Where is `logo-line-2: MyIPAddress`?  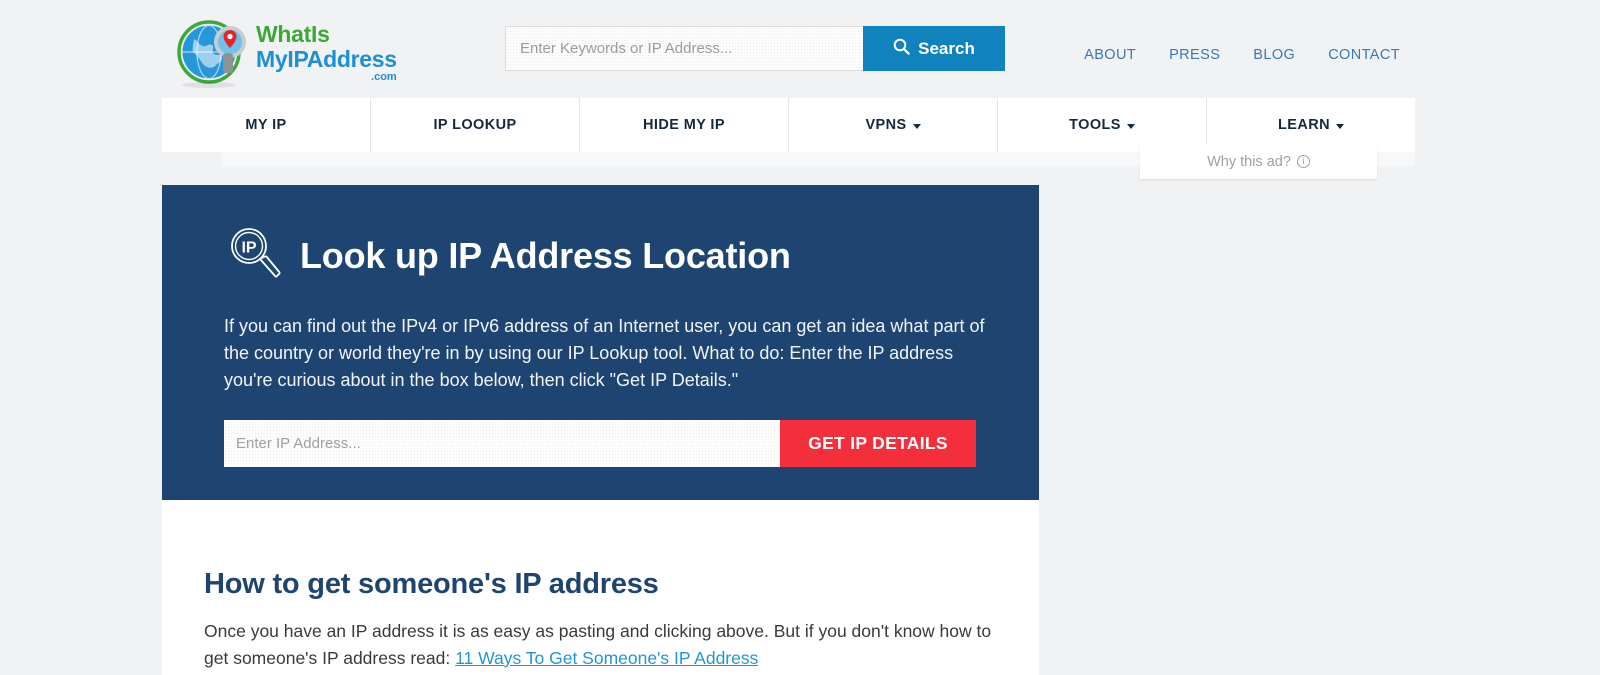 logo-line-2: MyIPAddress is located at coordinates (326, 59).